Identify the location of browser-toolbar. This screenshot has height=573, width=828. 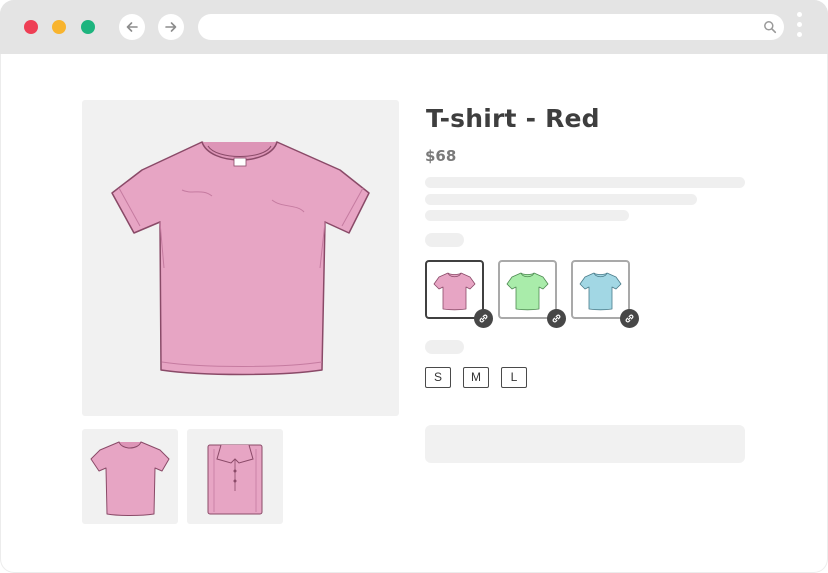
(414, 27).